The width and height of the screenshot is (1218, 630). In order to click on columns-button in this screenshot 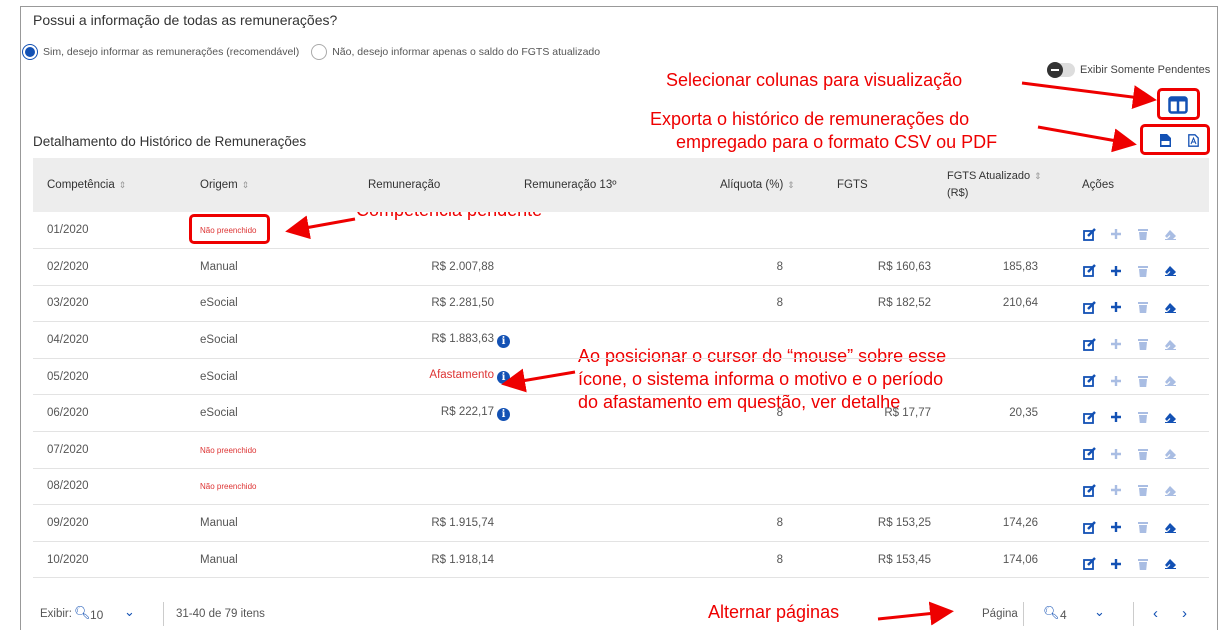, I will do `click(1178, 105)`.